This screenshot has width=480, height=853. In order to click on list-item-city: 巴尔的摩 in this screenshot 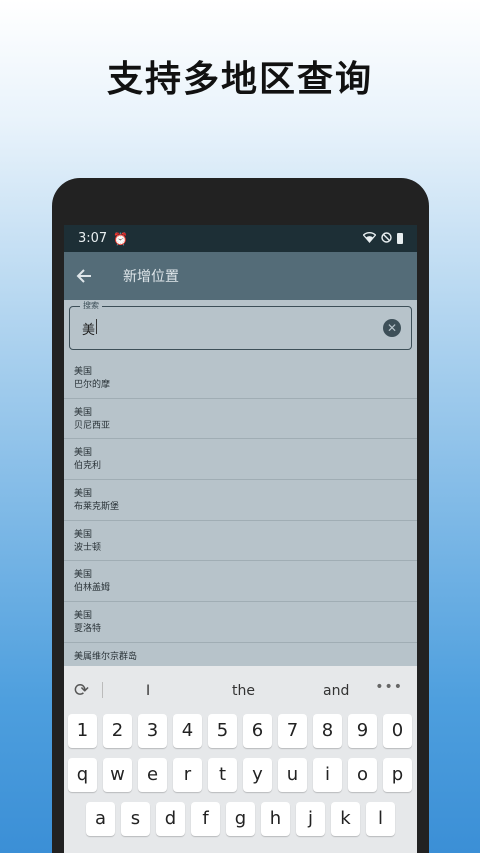, I will do `click(92, 385)`.